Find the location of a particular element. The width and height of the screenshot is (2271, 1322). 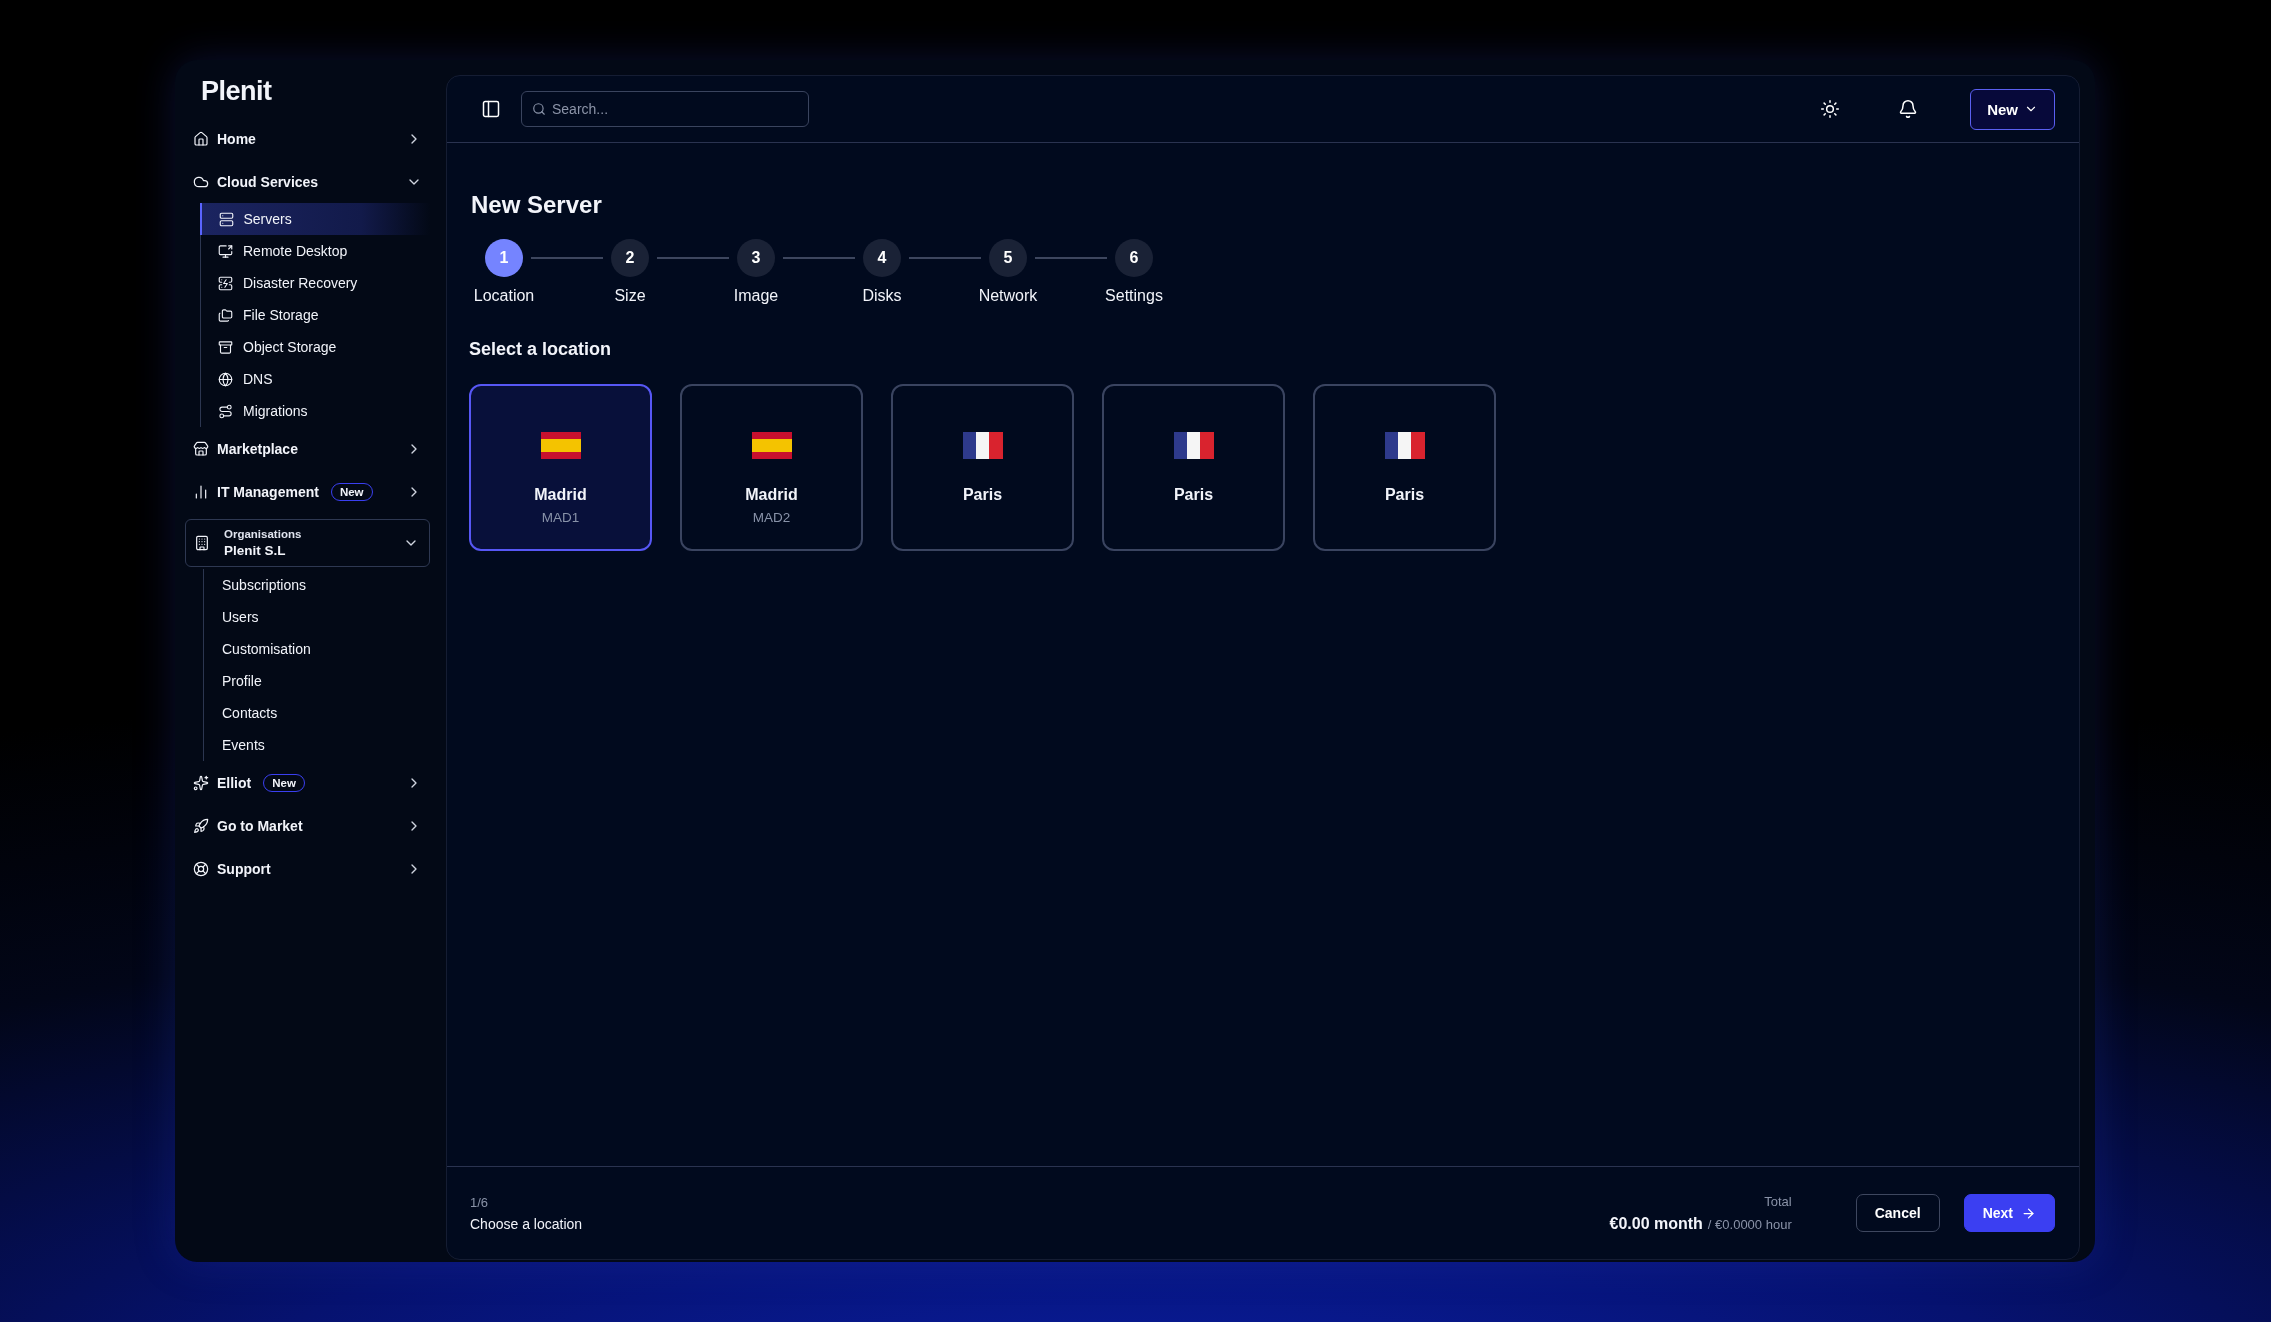

sidebar-item: Marketplace is located at coordinates (307, 448).